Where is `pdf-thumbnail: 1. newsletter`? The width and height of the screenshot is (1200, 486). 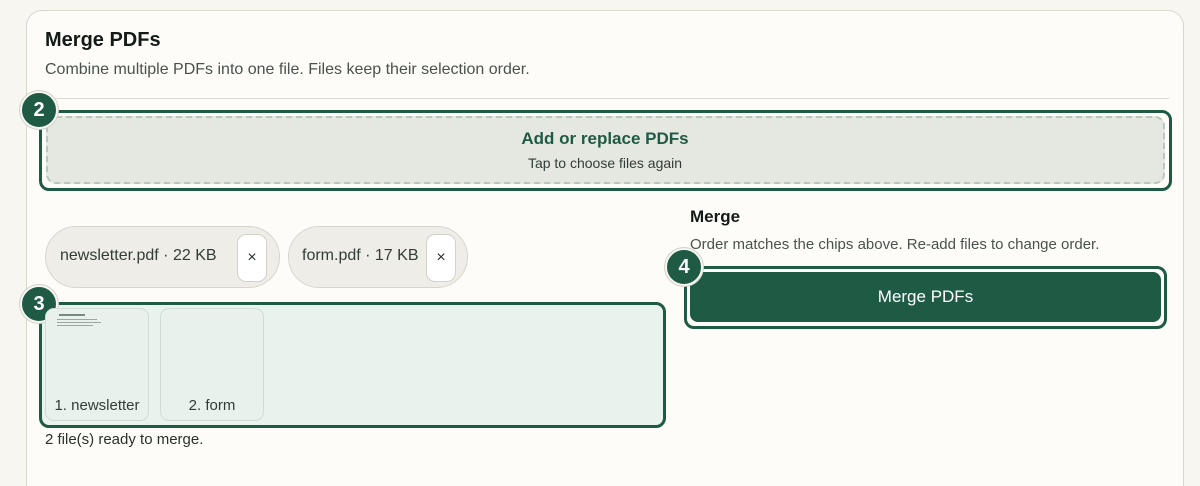 pdf-thumbnail: 1. newsletter is located at coordinates (97, 364).